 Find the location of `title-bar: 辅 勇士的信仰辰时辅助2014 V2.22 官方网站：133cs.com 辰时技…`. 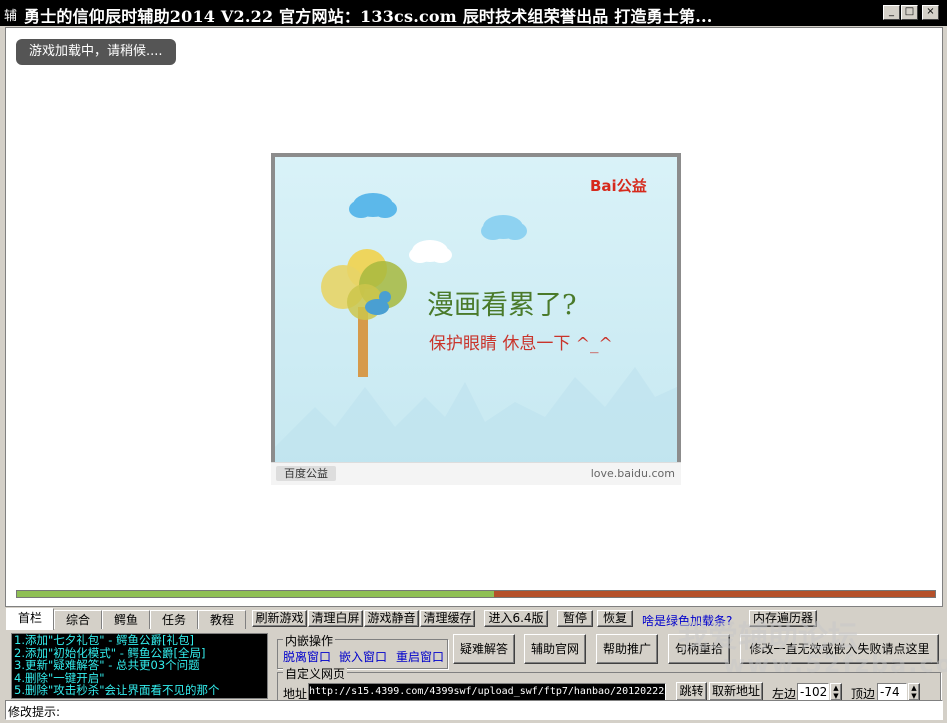

title-bar: 辅 勇士的信仰辰时辅助2014 V2.22 官方网站：133cs.com 辰时技… is located at coordinates (473, 13).